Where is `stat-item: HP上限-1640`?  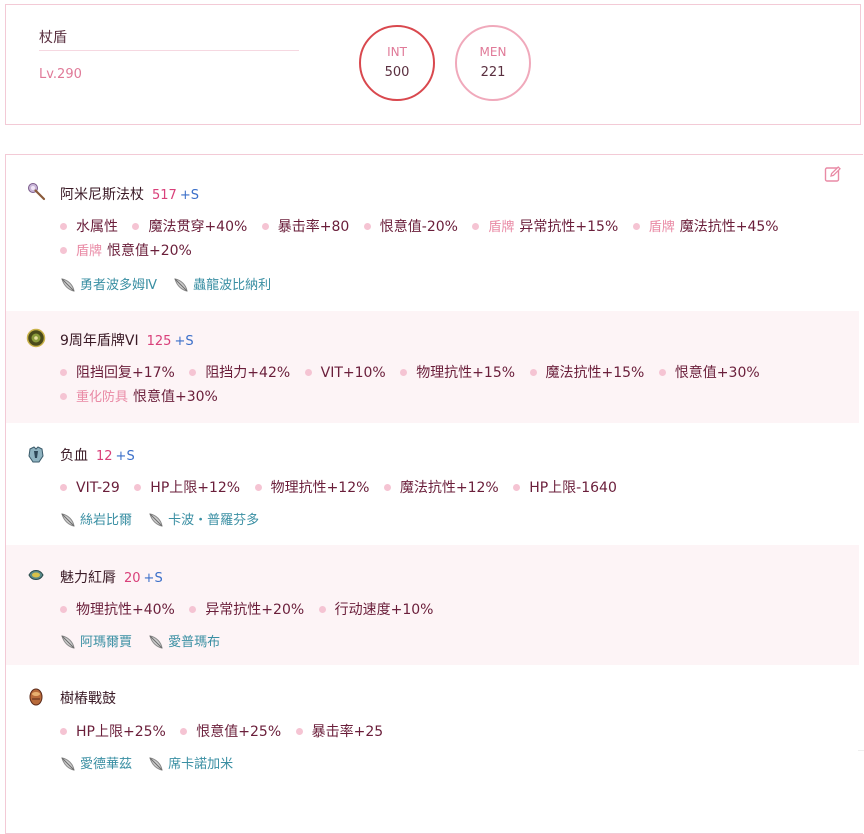 stat-item: HP上限-1640 is located at coordinates (565, 487).